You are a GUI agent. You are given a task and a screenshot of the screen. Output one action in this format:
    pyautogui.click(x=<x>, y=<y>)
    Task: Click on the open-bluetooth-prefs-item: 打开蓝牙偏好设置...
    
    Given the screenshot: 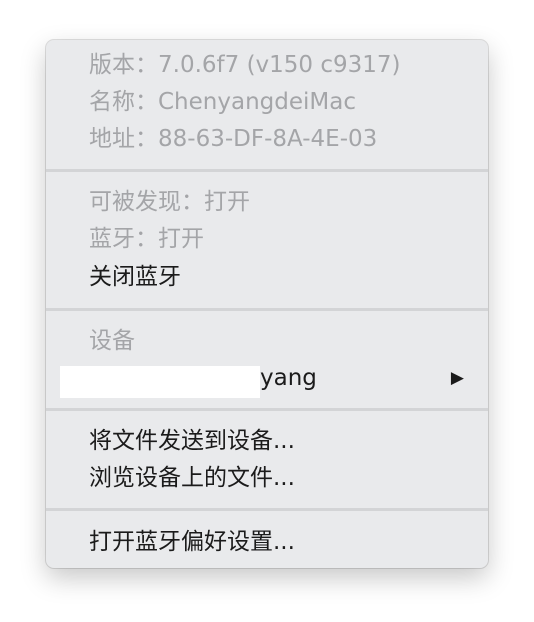 What is the action you would take?
    pyautogui.click(x=267, y=542)
    